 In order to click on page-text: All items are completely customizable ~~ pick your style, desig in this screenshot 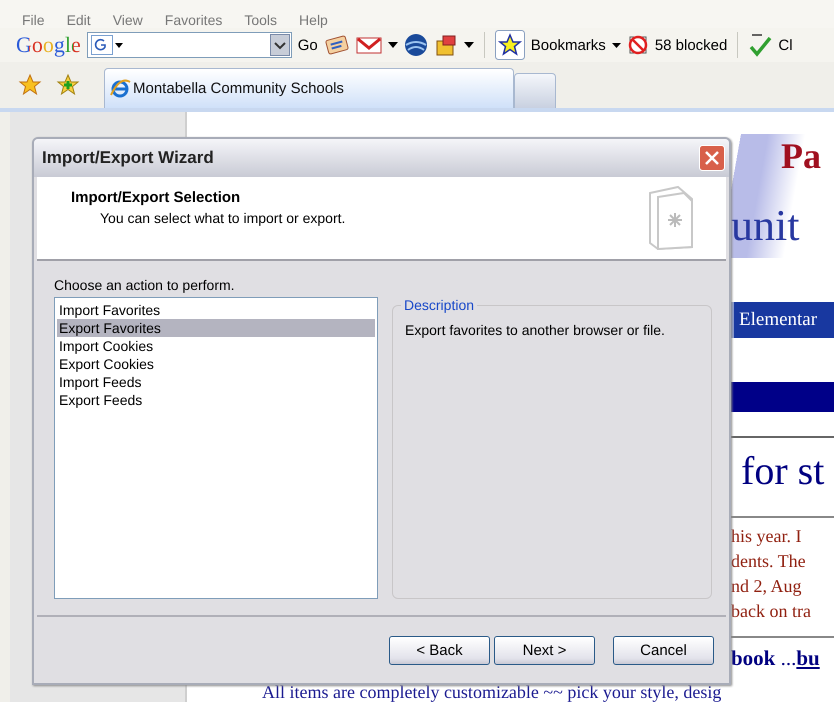, I will do `click(491, 693)`.